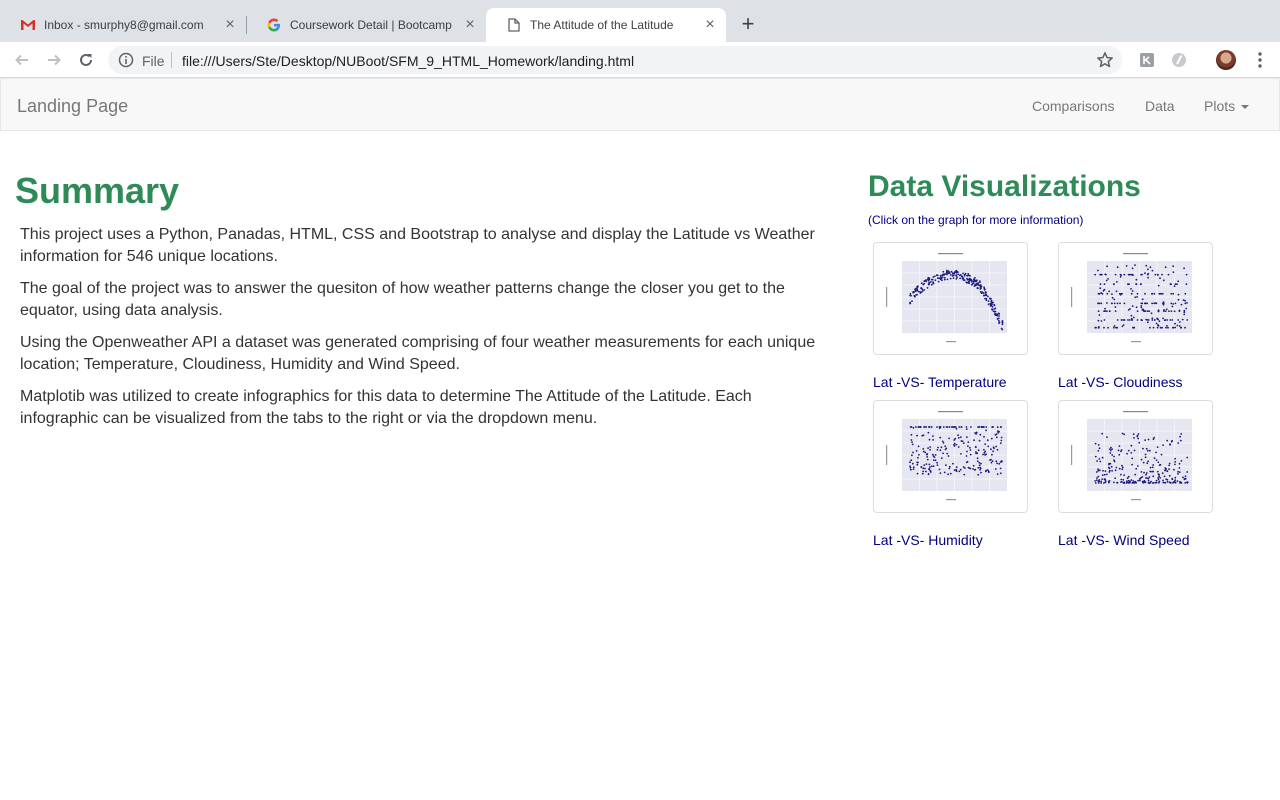 This screenshot has width=1280, height=800. I want to click on thumbnail-humidity, so click(950, 456).